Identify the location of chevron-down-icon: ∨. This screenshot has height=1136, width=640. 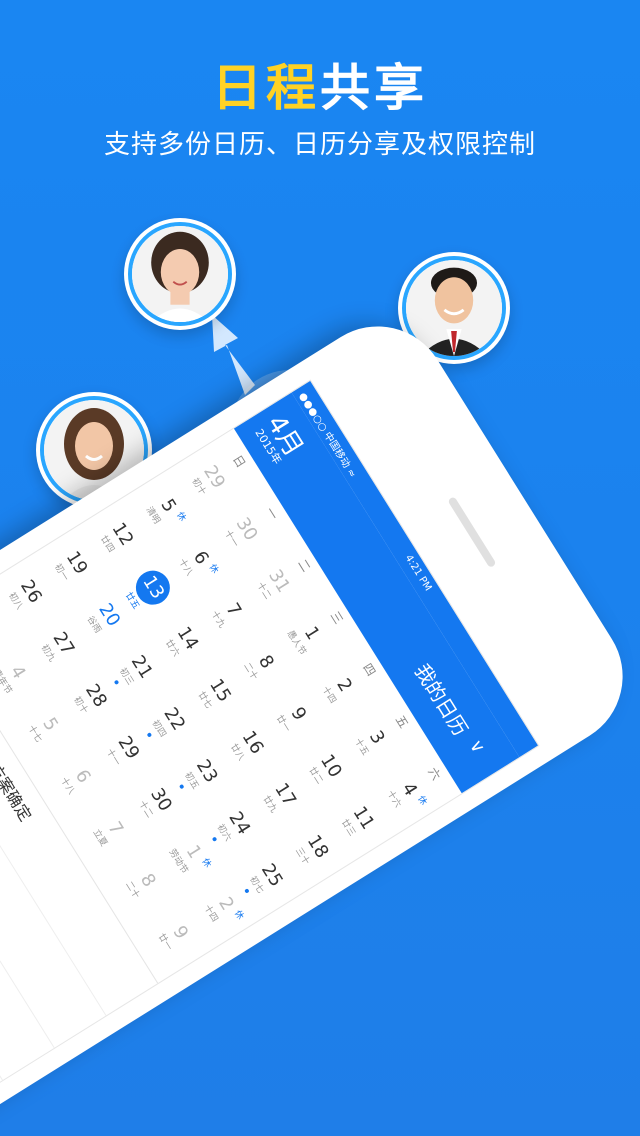
(477, 747).